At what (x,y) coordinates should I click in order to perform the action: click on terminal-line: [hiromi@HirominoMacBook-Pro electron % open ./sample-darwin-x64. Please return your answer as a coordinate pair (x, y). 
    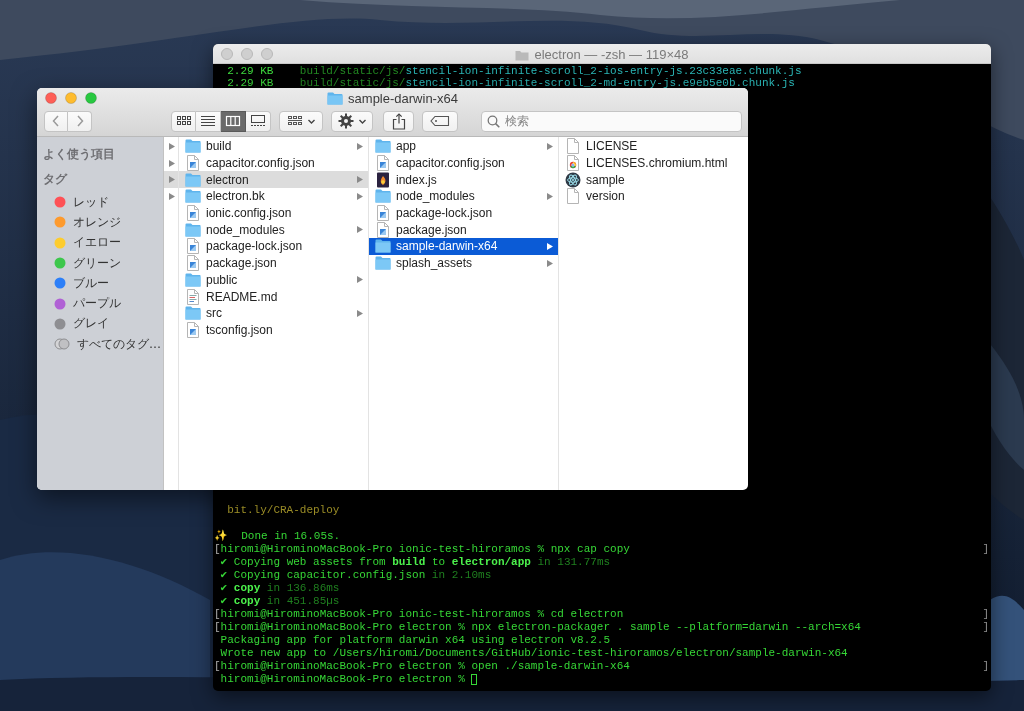
    Looking at the image, I should click on (422, 666).